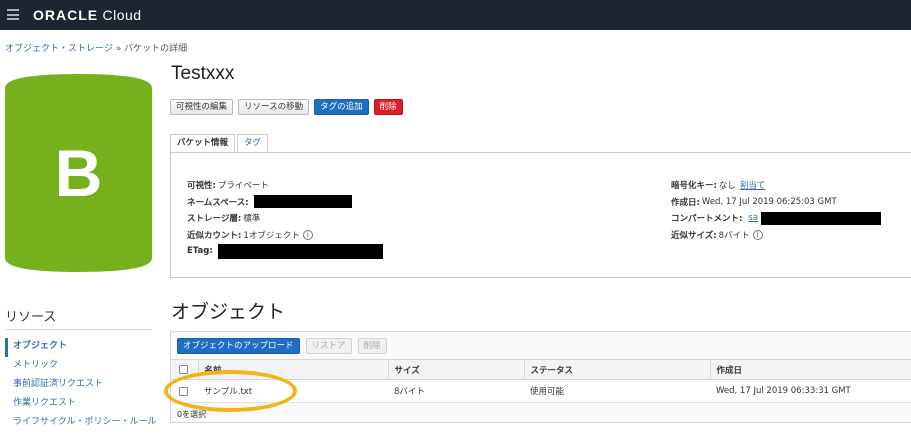 The image size is (911, 435). I want to click on select-all-cell, so click(185, 369).